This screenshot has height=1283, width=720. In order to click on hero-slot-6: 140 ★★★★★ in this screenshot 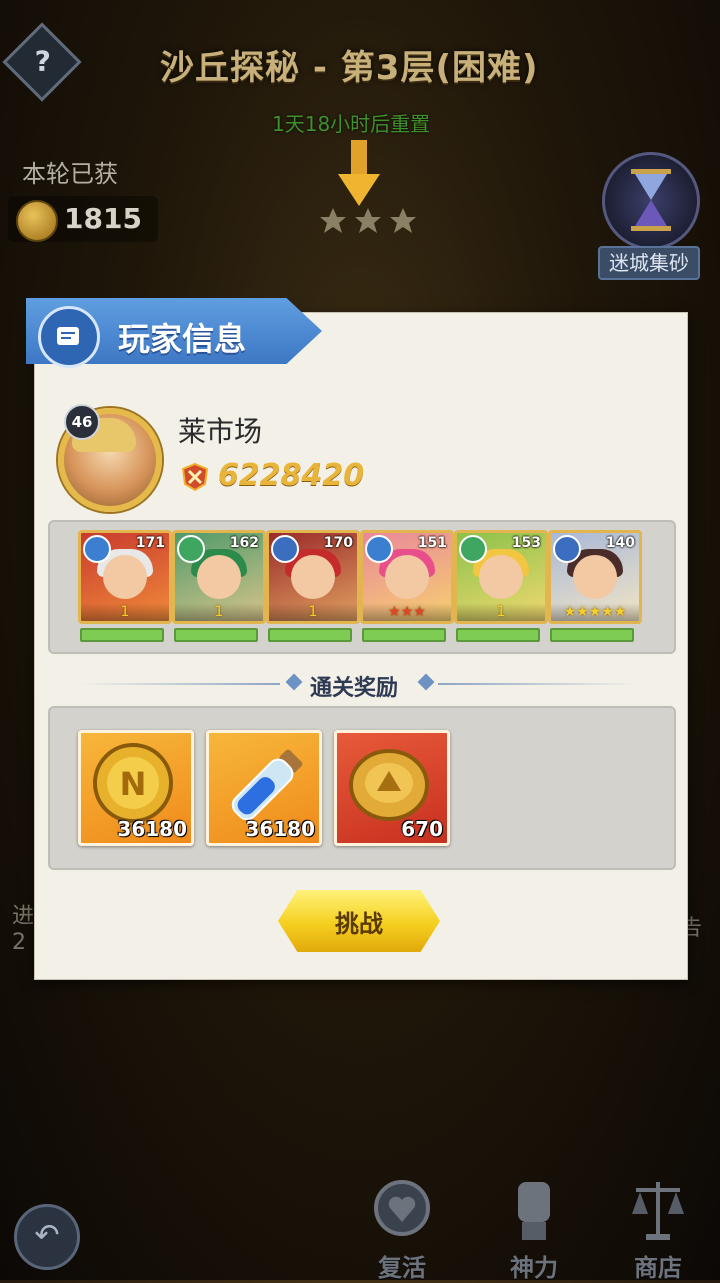, I will do `click(595, 577)`.